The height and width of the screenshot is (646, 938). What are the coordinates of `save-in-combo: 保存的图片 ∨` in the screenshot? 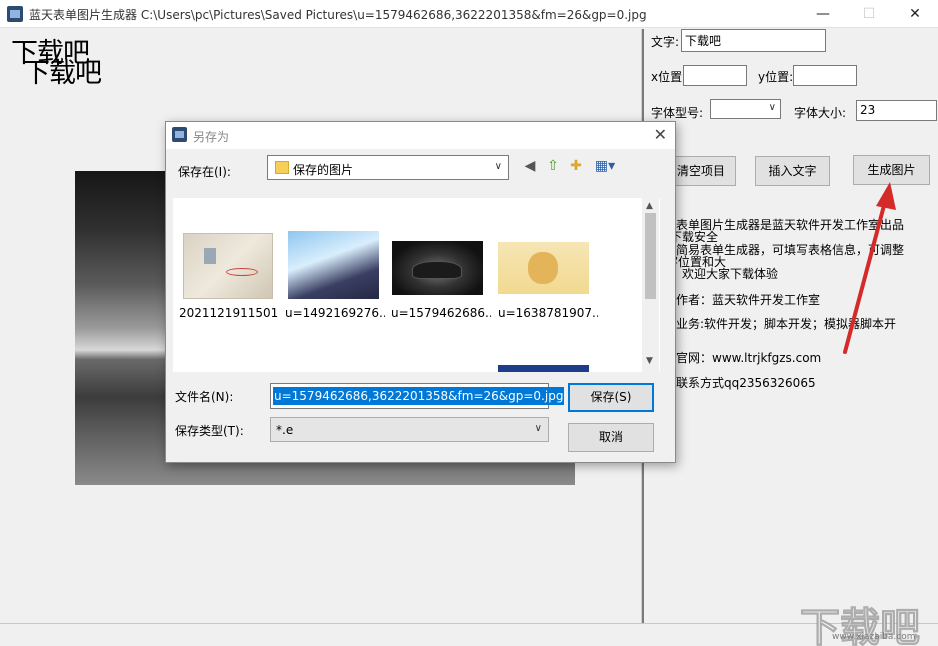 It's located at (388, 167).